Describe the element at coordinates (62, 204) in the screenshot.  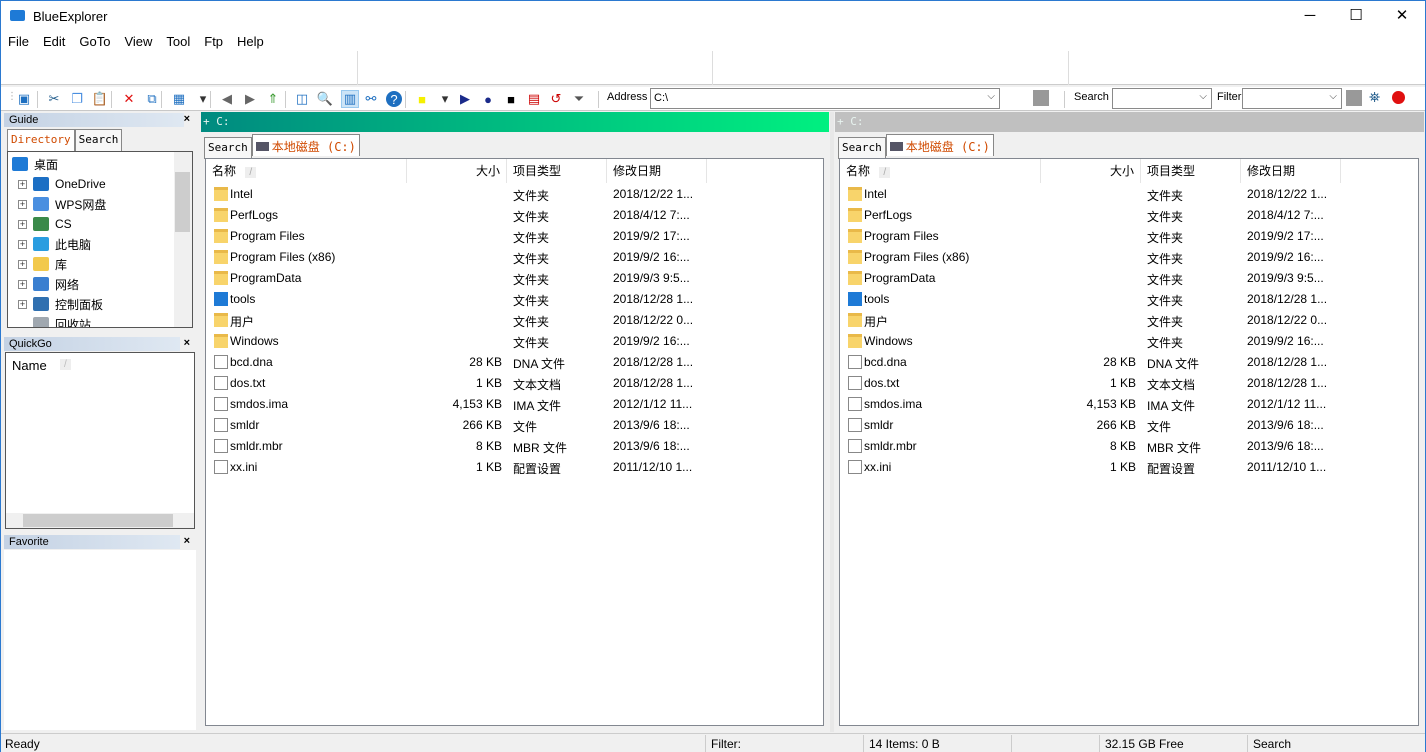
I see `tree-item: + WPS网盘` at that location.